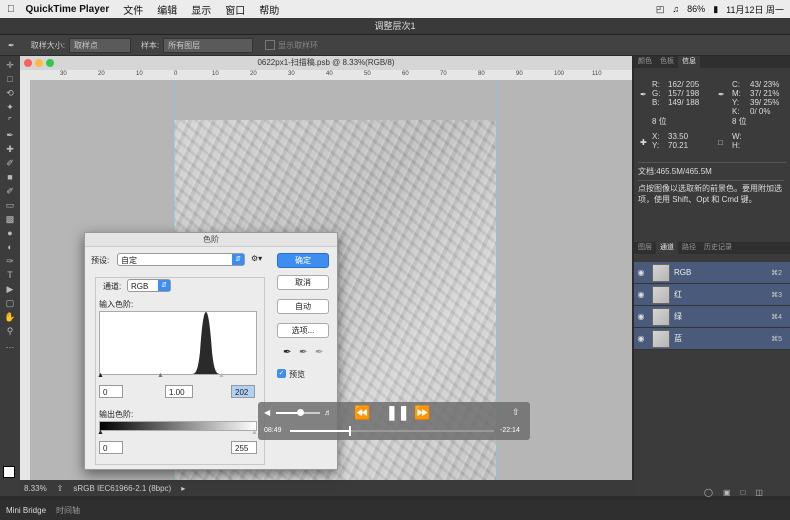  Describe the element at coordinates (50, 63) in the screenshot. I see `zoom-window-button` at that location.